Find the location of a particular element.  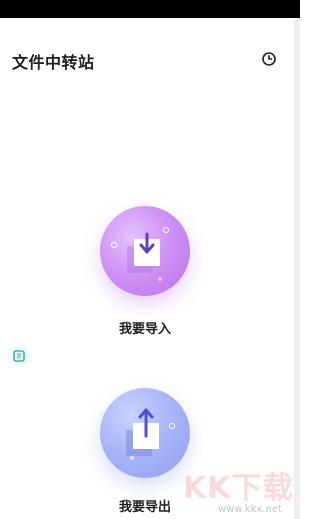

side-float-button is located at coordinates (19, 356).